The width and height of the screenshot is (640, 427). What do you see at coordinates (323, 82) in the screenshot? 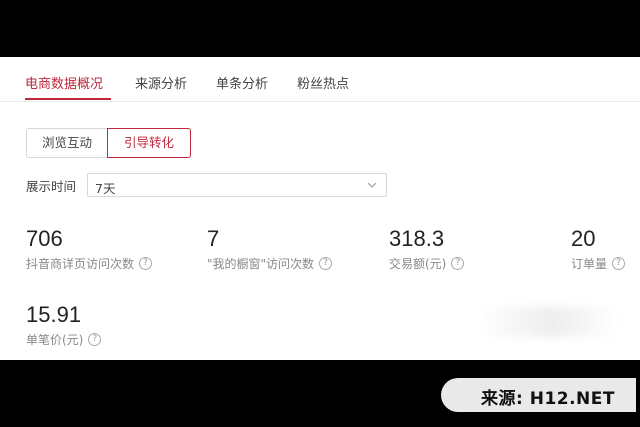
I see `tab-fan-hotspots: 粉丝热点` at bounding box center [323, 82].